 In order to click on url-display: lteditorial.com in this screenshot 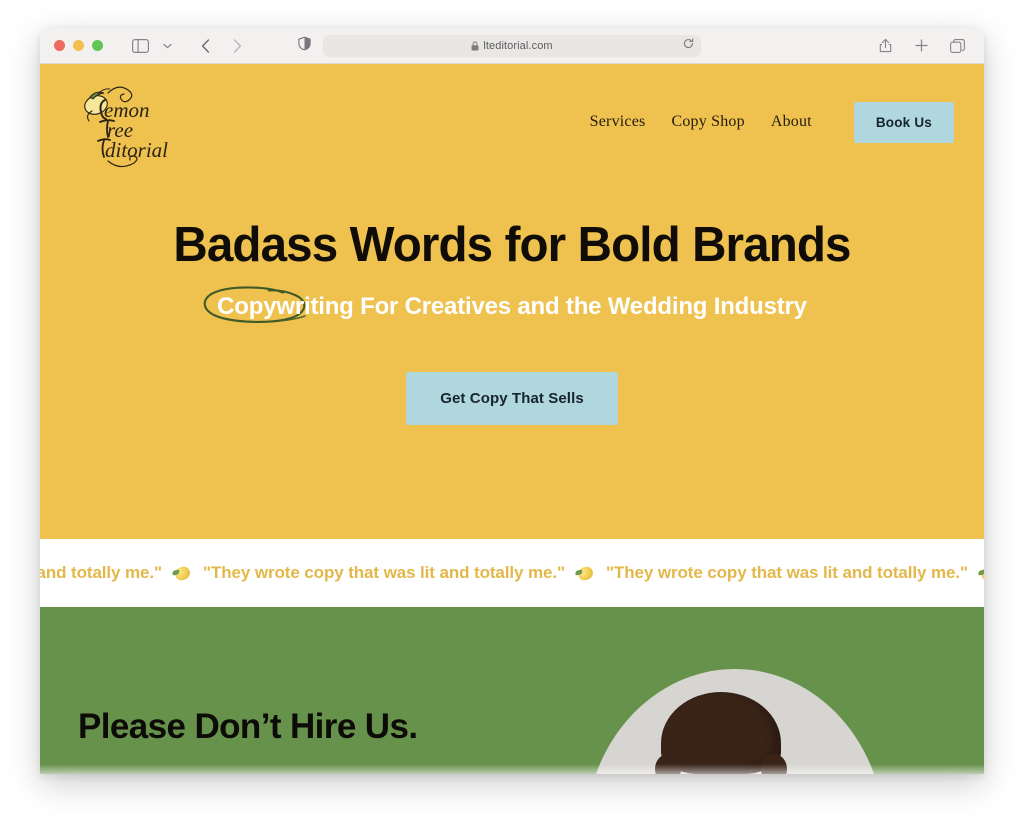, I will do `click(512, 45)`.